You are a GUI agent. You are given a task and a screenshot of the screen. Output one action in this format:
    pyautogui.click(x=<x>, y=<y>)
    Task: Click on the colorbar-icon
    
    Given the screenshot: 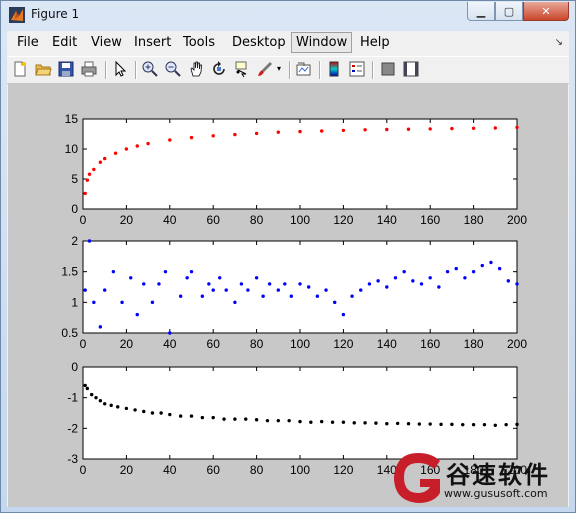 What is the action you would take?
    pyautogui.click(x=334, y=69)
    